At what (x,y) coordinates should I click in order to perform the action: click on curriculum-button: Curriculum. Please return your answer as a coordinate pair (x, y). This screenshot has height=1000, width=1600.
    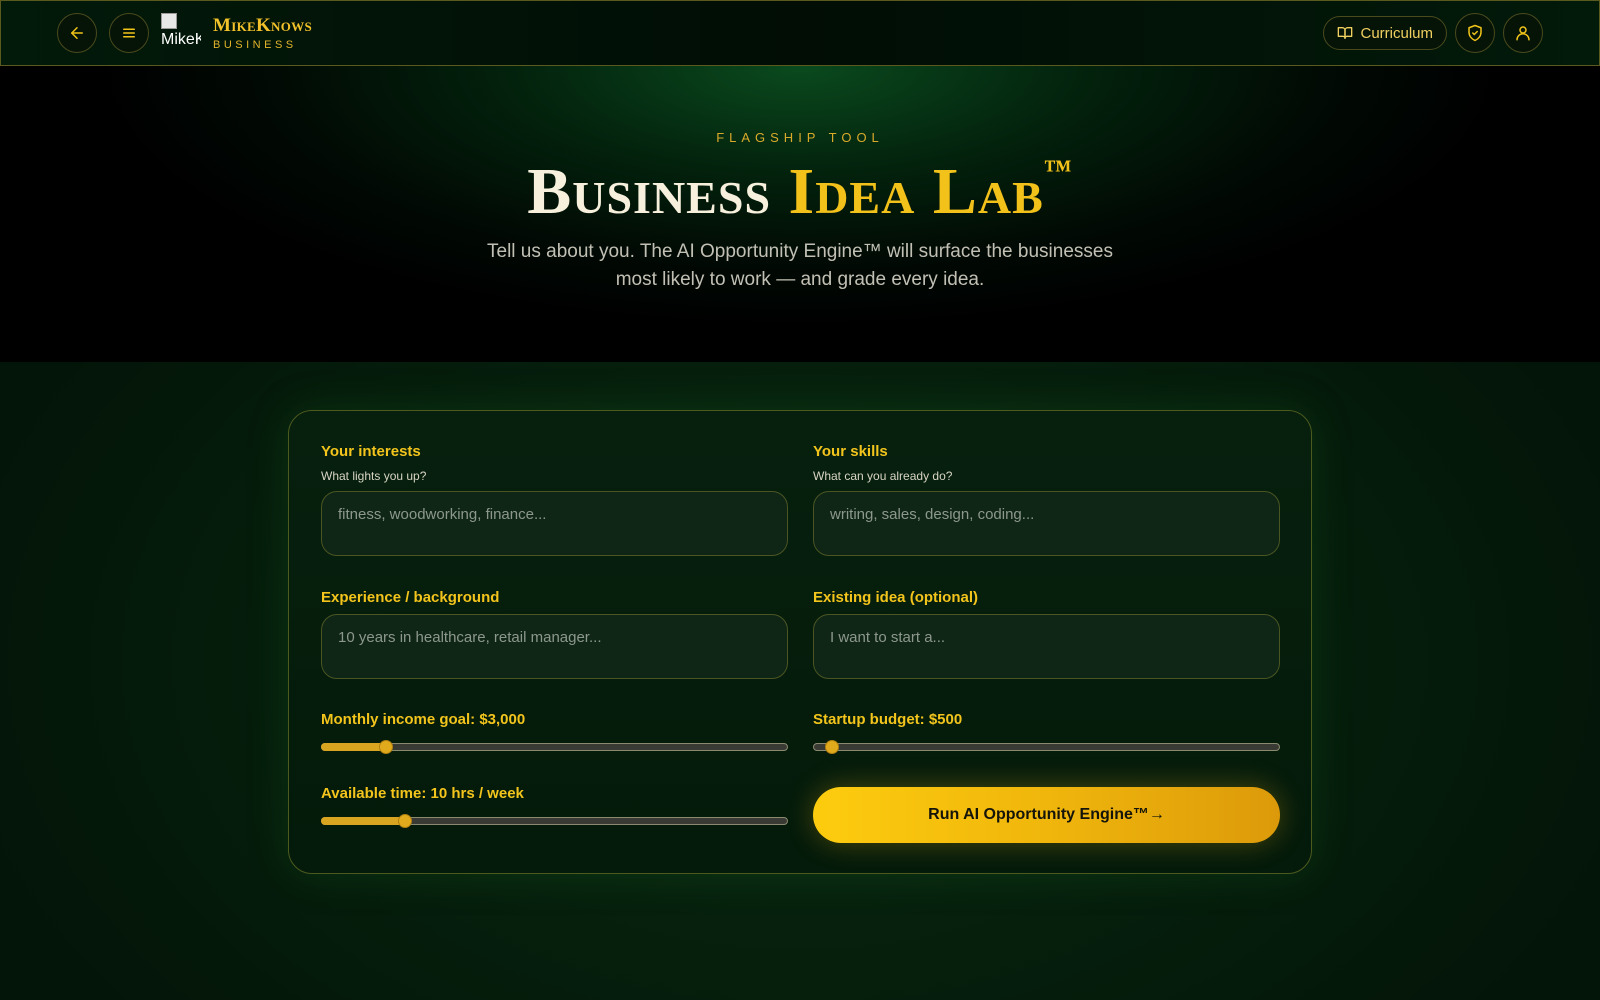
    Looking at the image, I should click on (1385, 33).